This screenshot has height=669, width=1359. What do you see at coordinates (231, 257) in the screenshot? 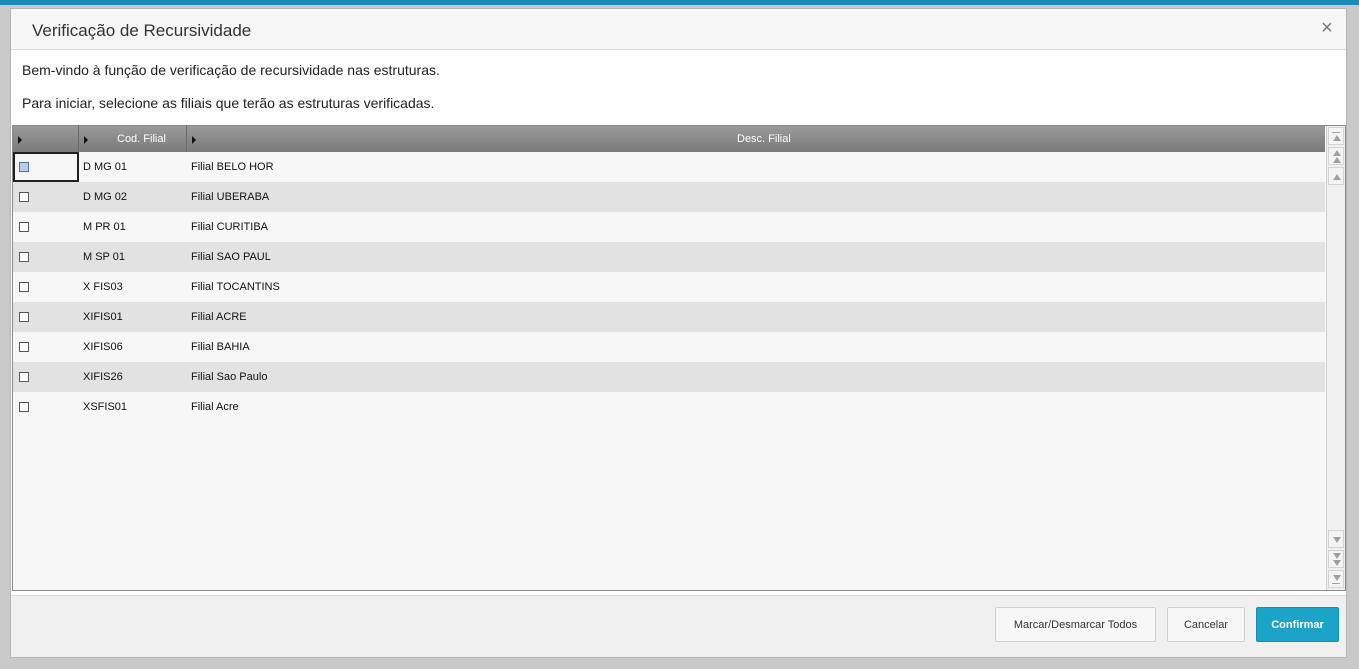
I see `desc-filial-cell: Filial SAO PAUL` at bounding box center [231, 257].